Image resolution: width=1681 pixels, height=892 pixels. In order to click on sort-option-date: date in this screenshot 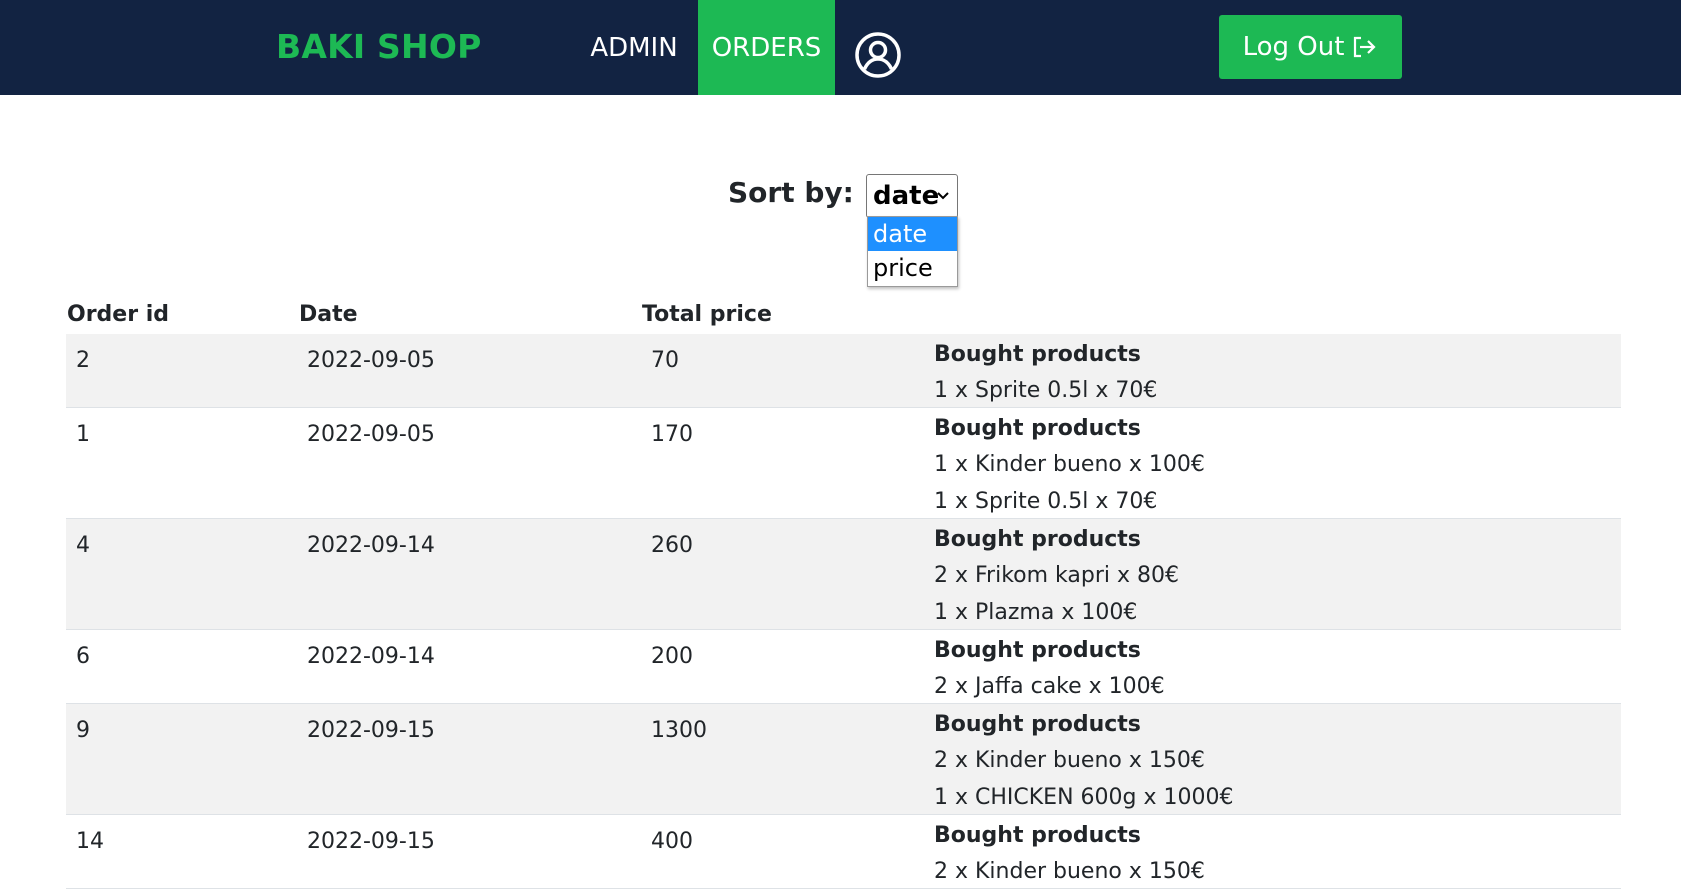, I will do `click(912, 234)`.